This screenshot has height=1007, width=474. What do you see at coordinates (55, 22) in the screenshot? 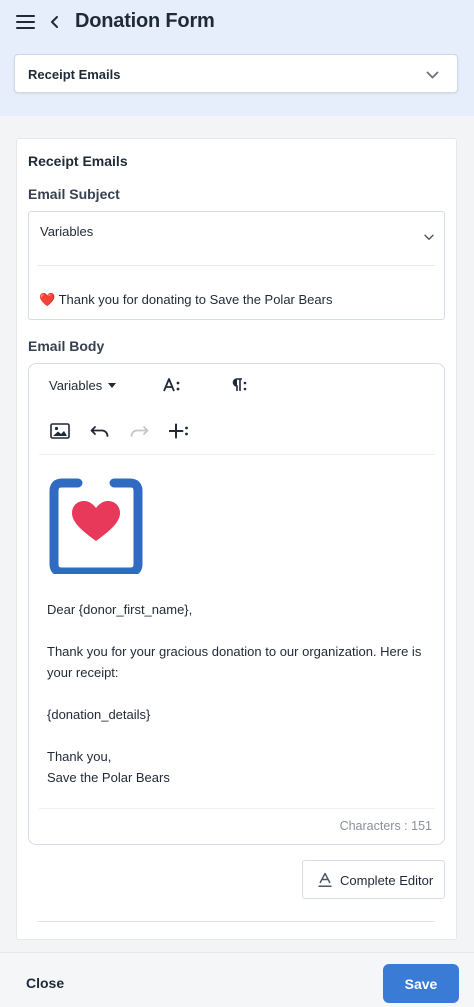
I see `back-chevron-icon` at bounding box center [55, 22].